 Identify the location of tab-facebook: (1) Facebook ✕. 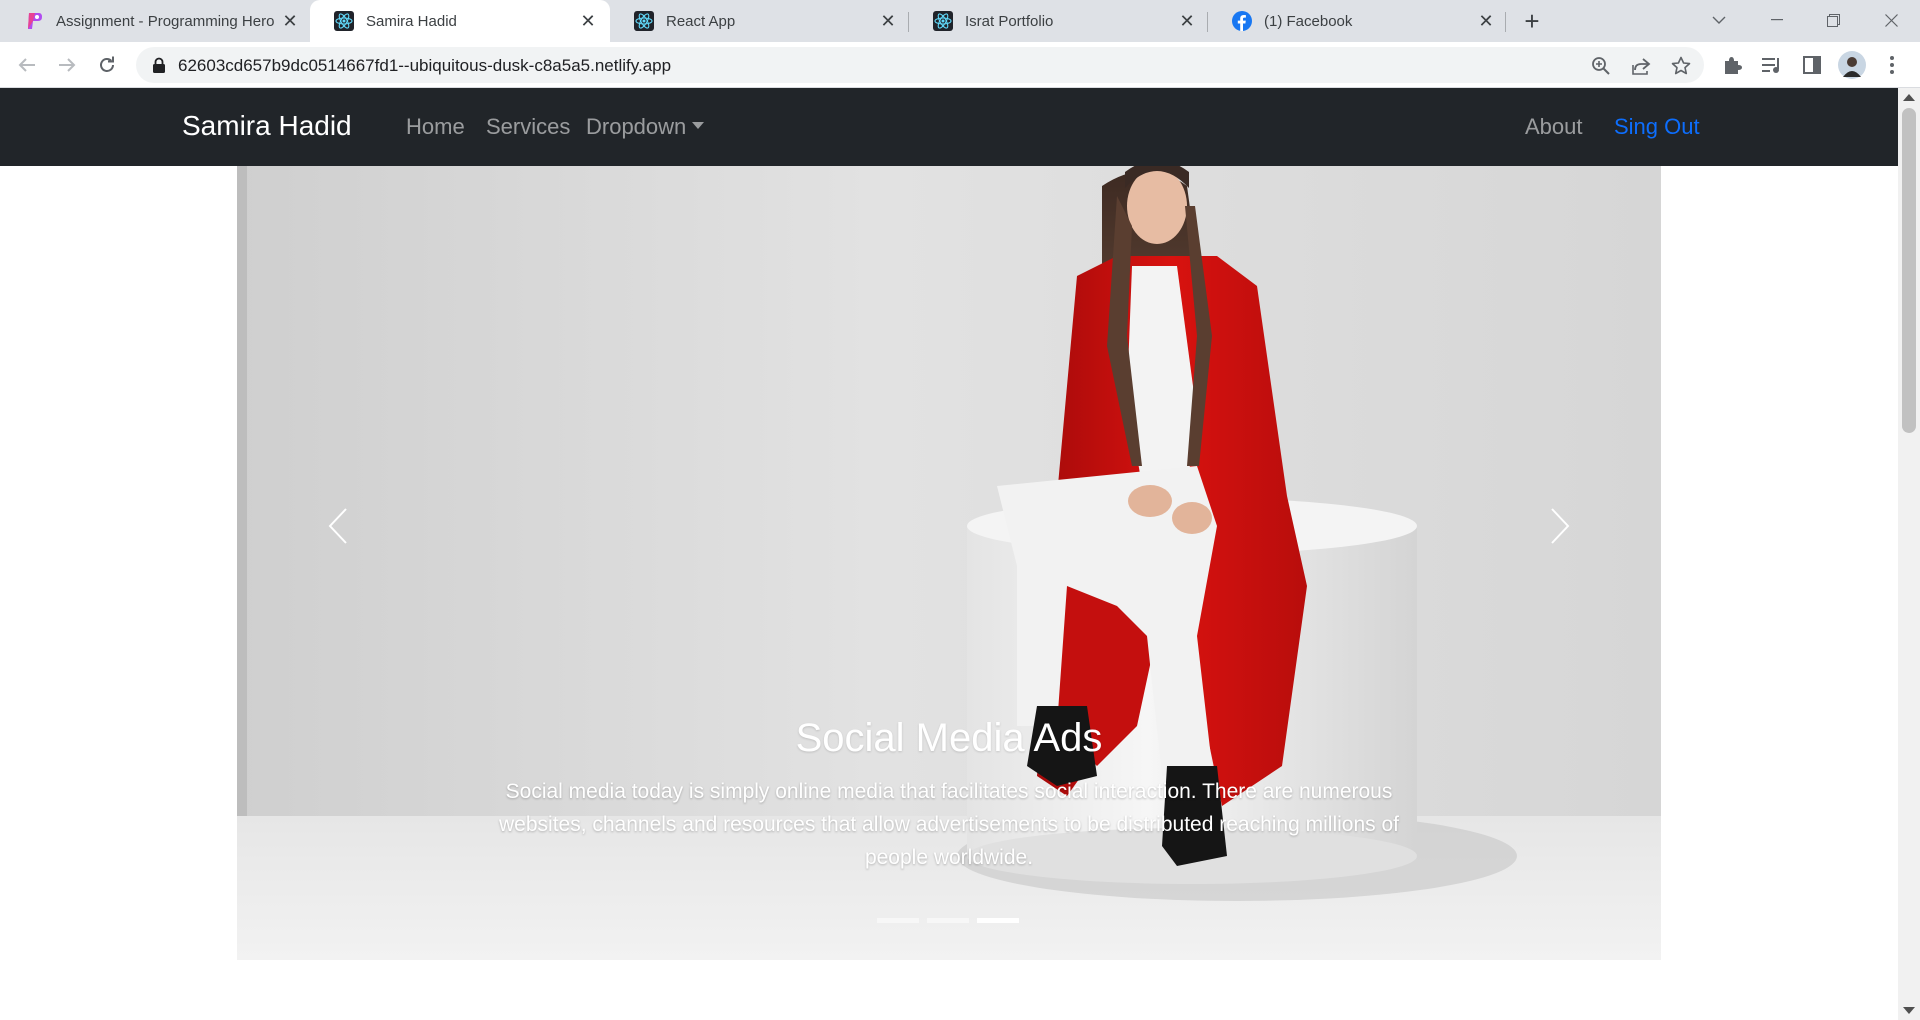
(1358, 21).